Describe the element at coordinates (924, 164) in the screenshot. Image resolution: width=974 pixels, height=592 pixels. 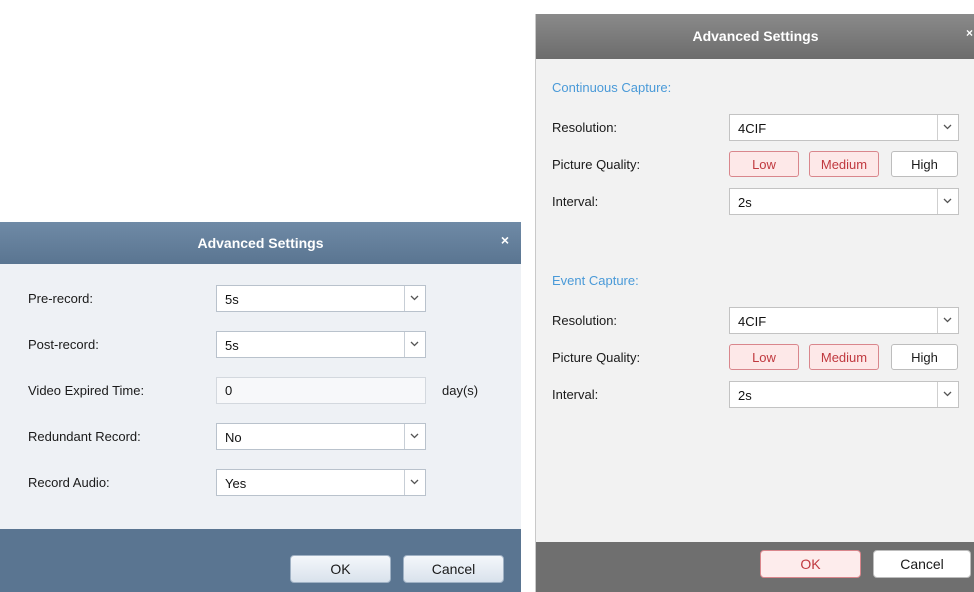
I see `continuous-quality-high-button: High` at that location.